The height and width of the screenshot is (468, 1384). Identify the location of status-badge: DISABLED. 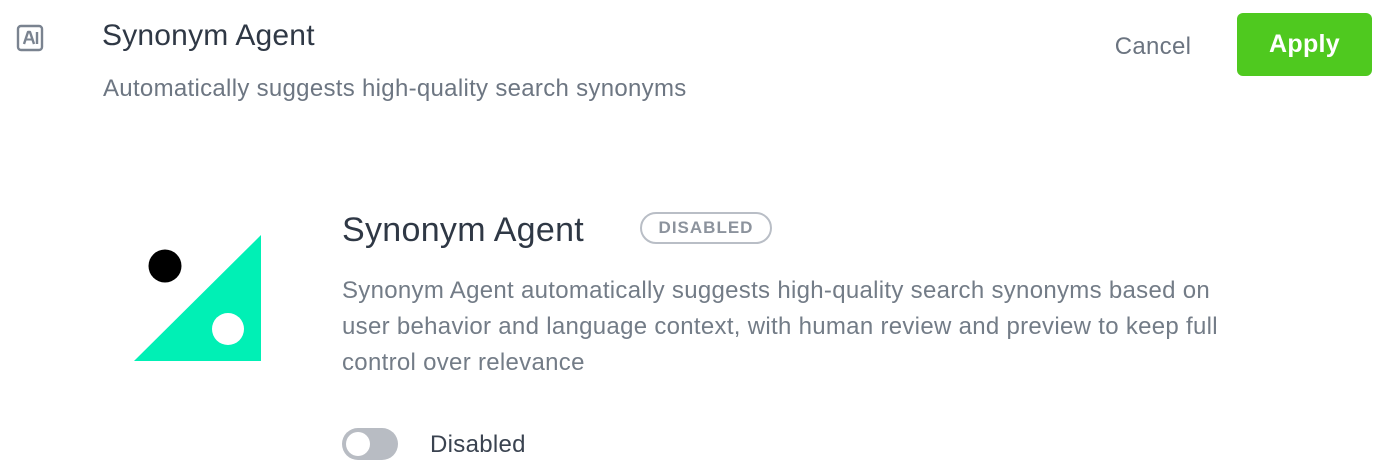
(706, 228).